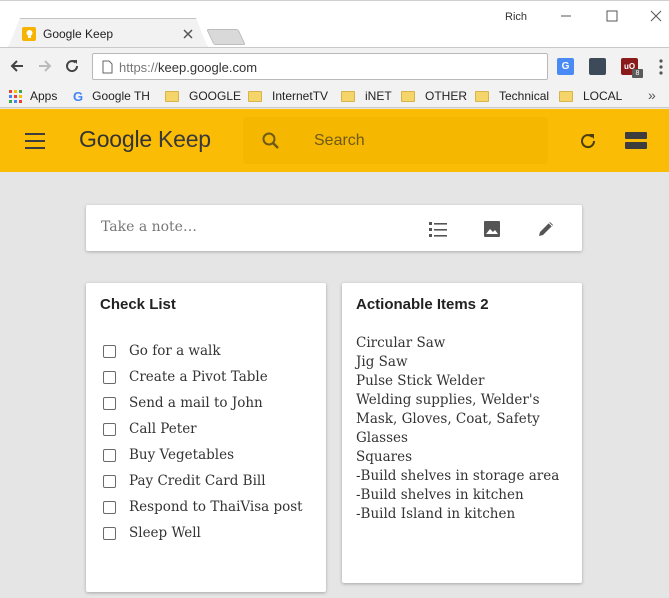  Describe the element at coordinates (17, 66) in the screenshot. I see `back-arrow-icon` at that location.